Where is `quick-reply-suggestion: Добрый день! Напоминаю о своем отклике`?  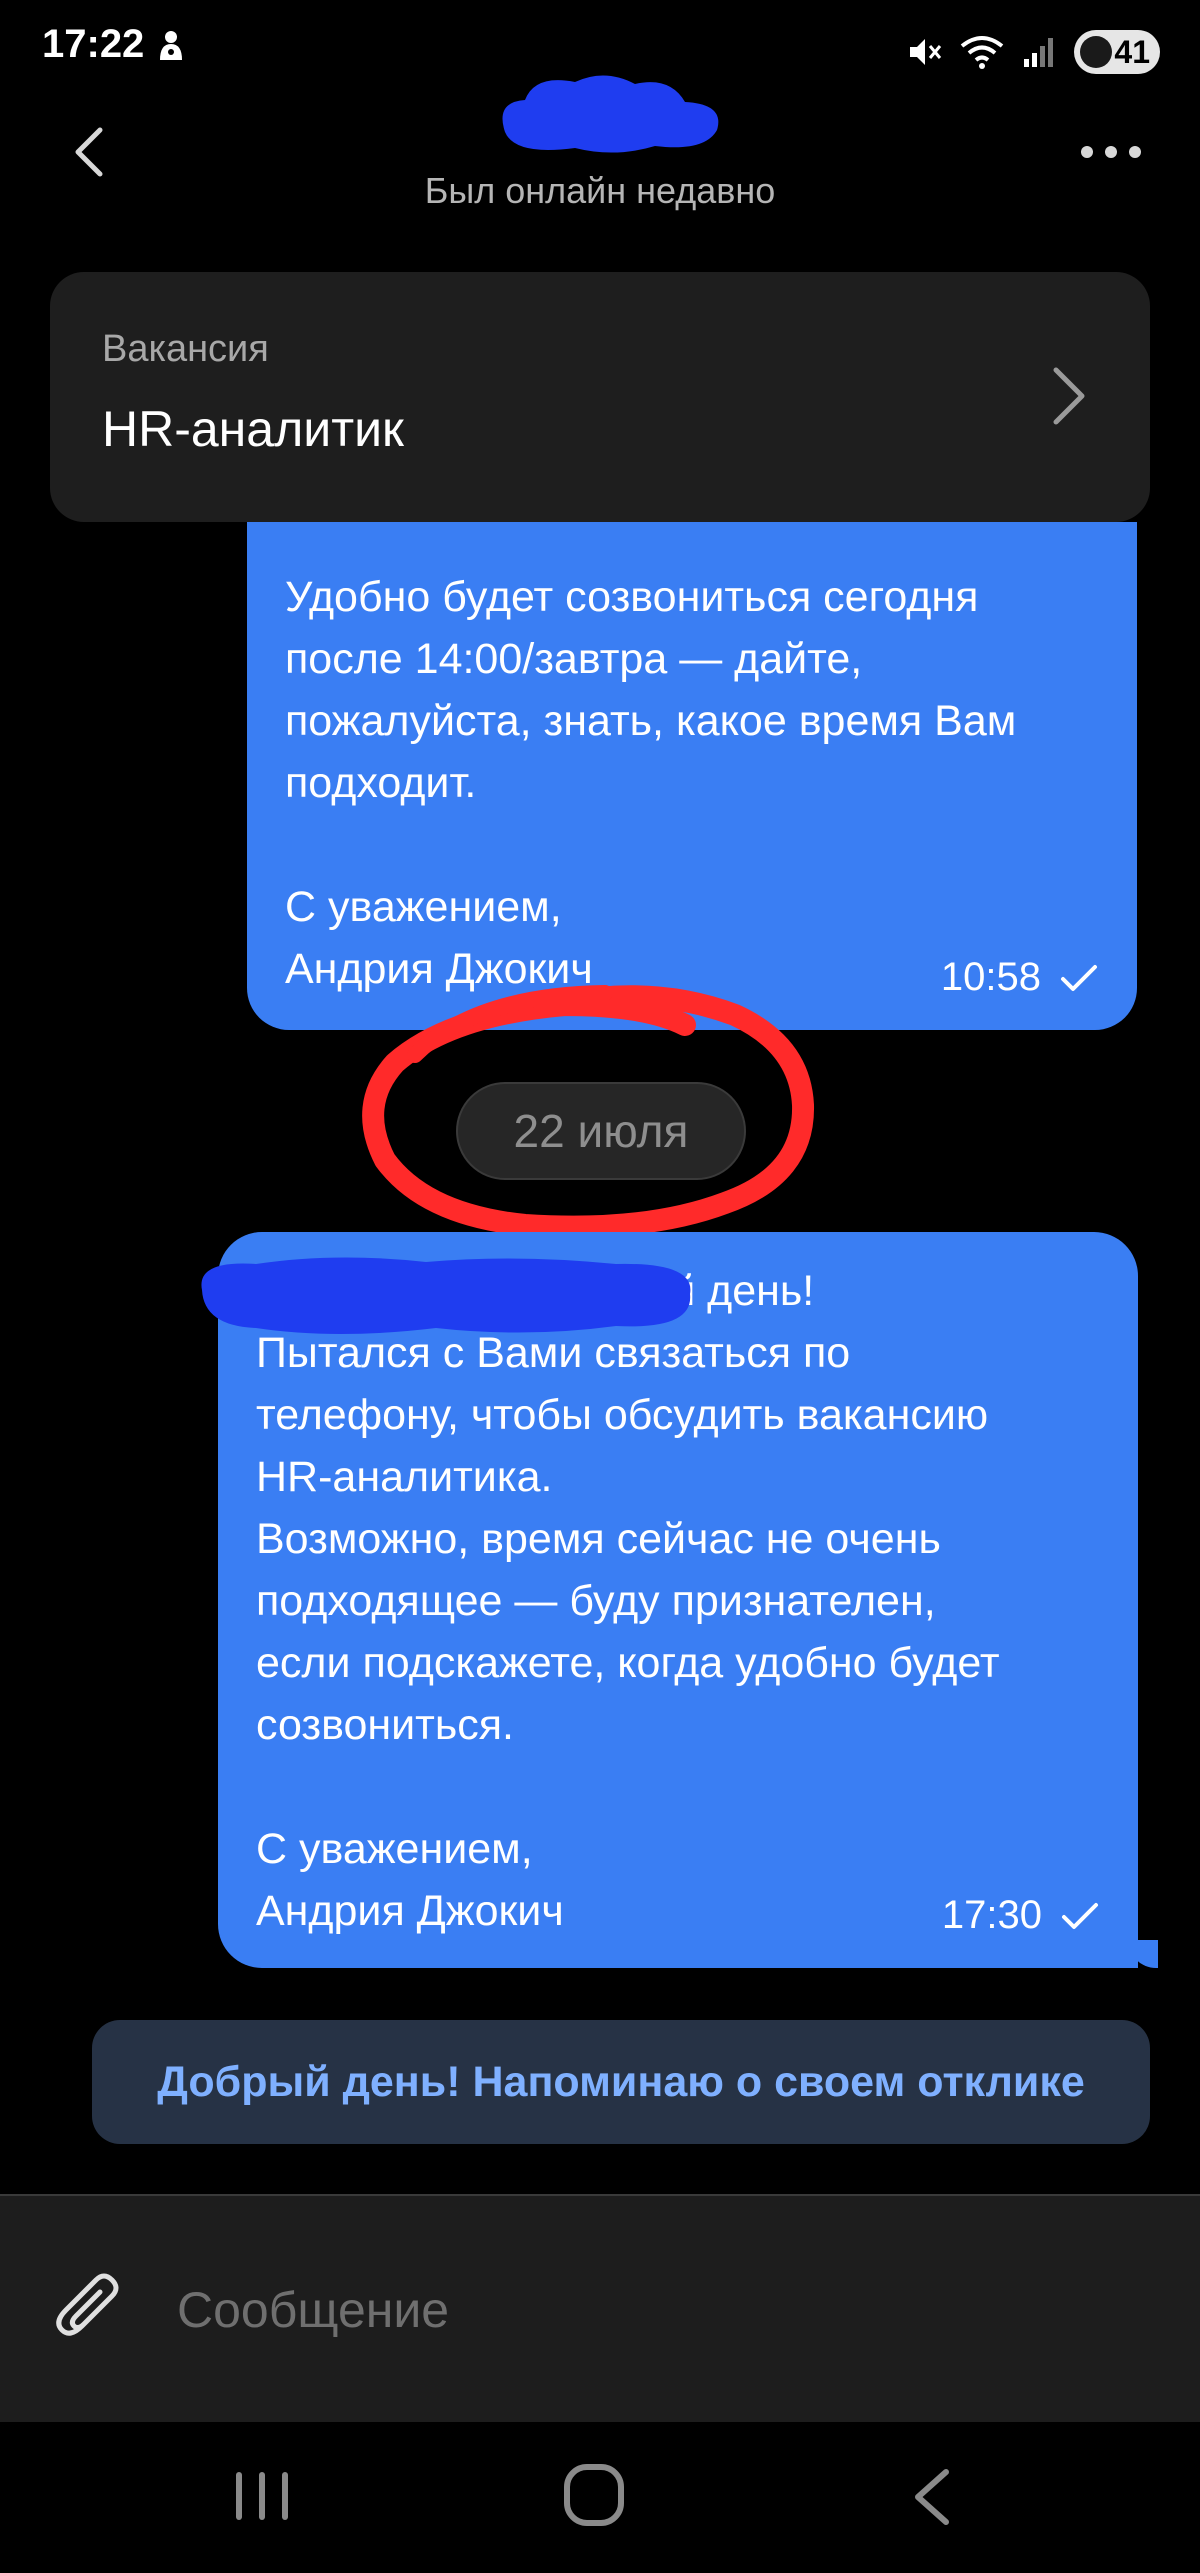 quick-reply-suggestion: Добрый день! Напоминаю о своем отклике is located at coordinates (621, 2082).